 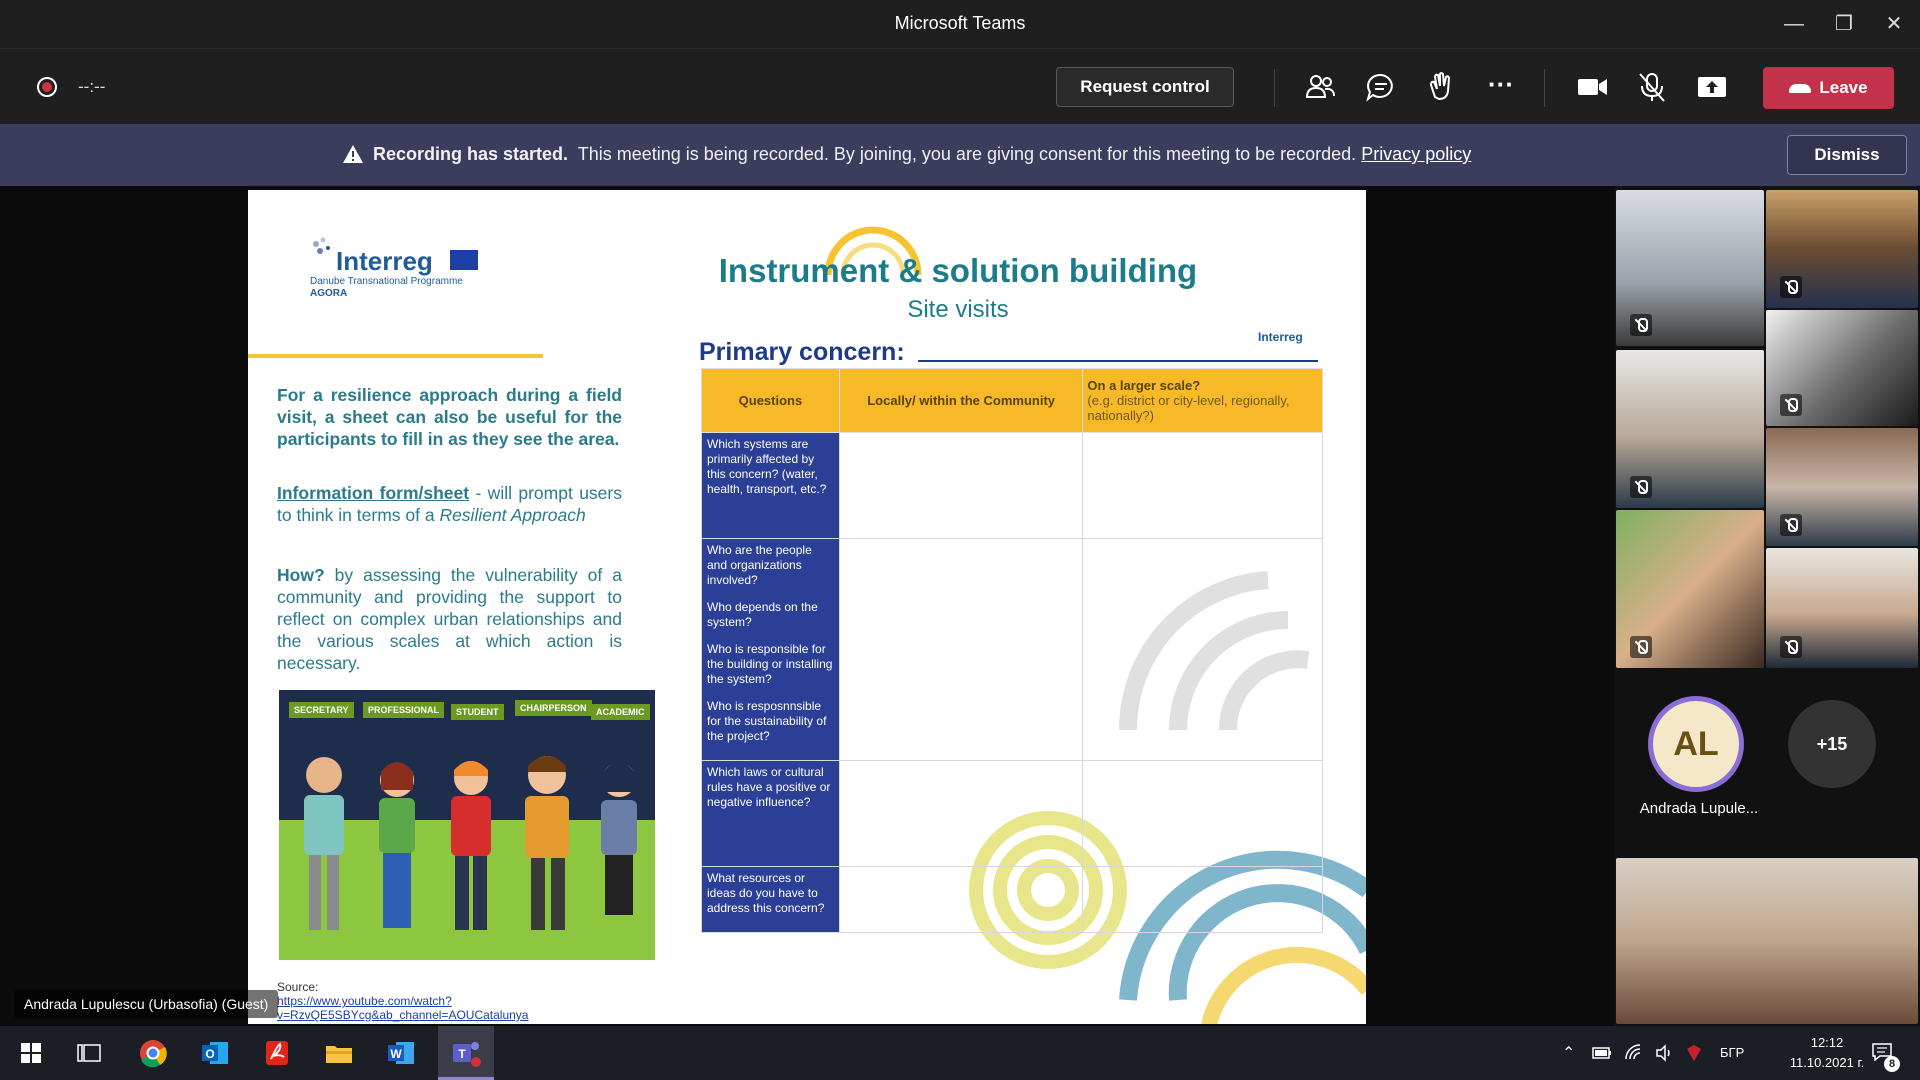 I want to click on share-screen-icon, so click(x=1712, y=87).